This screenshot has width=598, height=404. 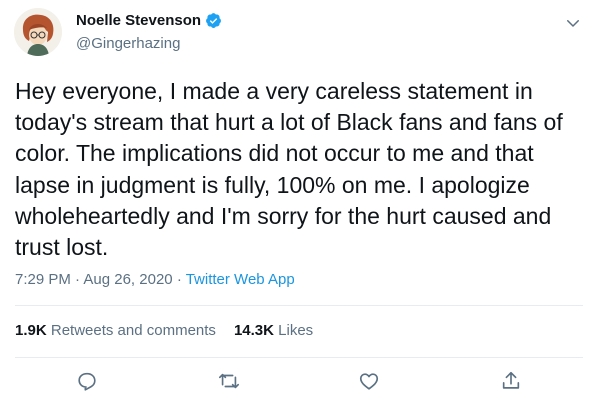 I want to click on retweets-count: 1.9K, so click(x=31, y=330).